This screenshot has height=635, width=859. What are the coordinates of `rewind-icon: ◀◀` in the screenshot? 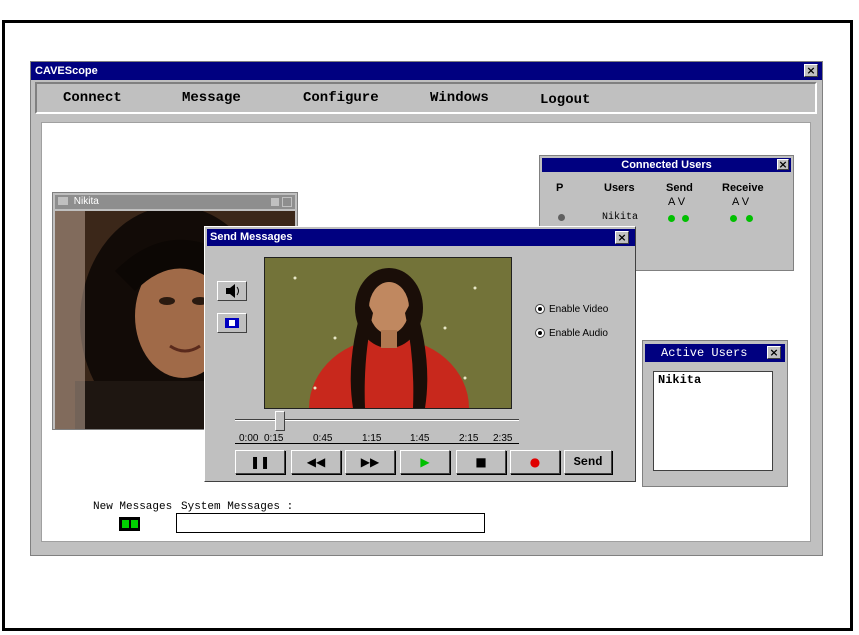 It's located at (316, 462).